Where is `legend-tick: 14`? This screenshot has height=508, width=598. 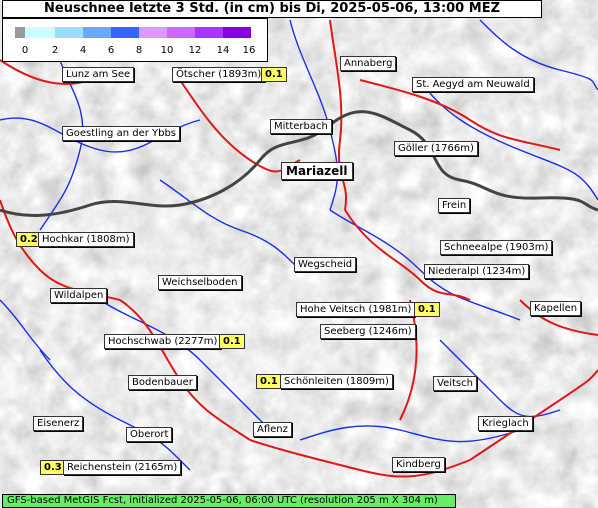 legend-tick: 14 is located at coordinates (223, 50).